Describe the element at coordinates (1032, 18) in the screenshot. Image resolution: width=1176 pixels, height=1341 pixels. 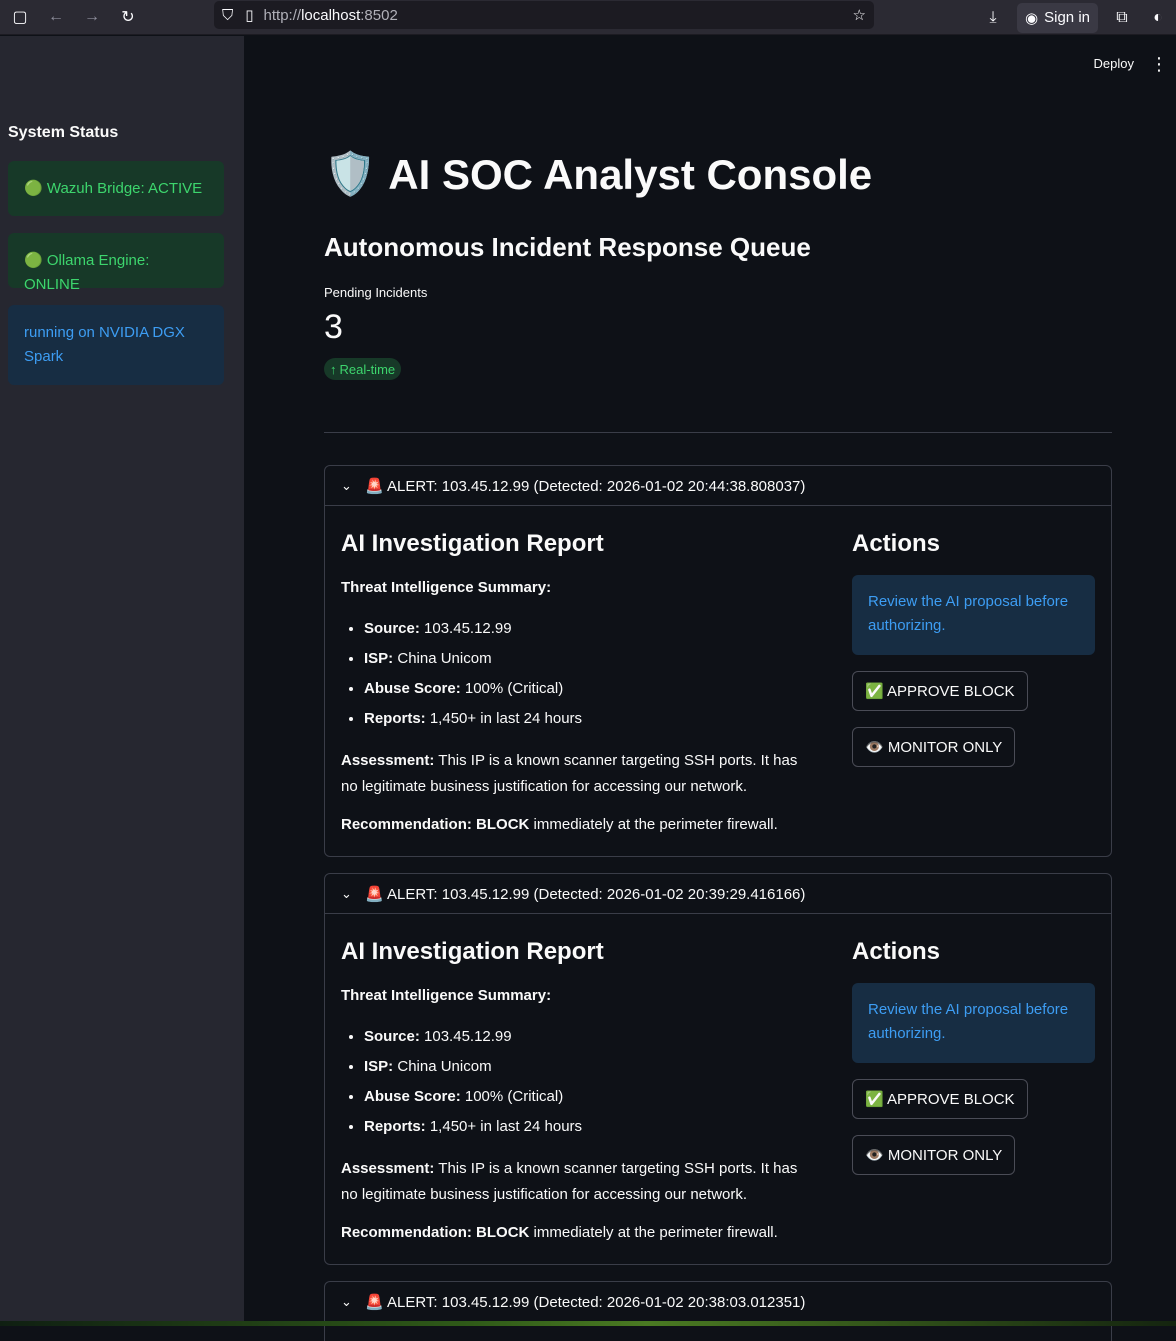
I see `account-icon: ◉` at that location.